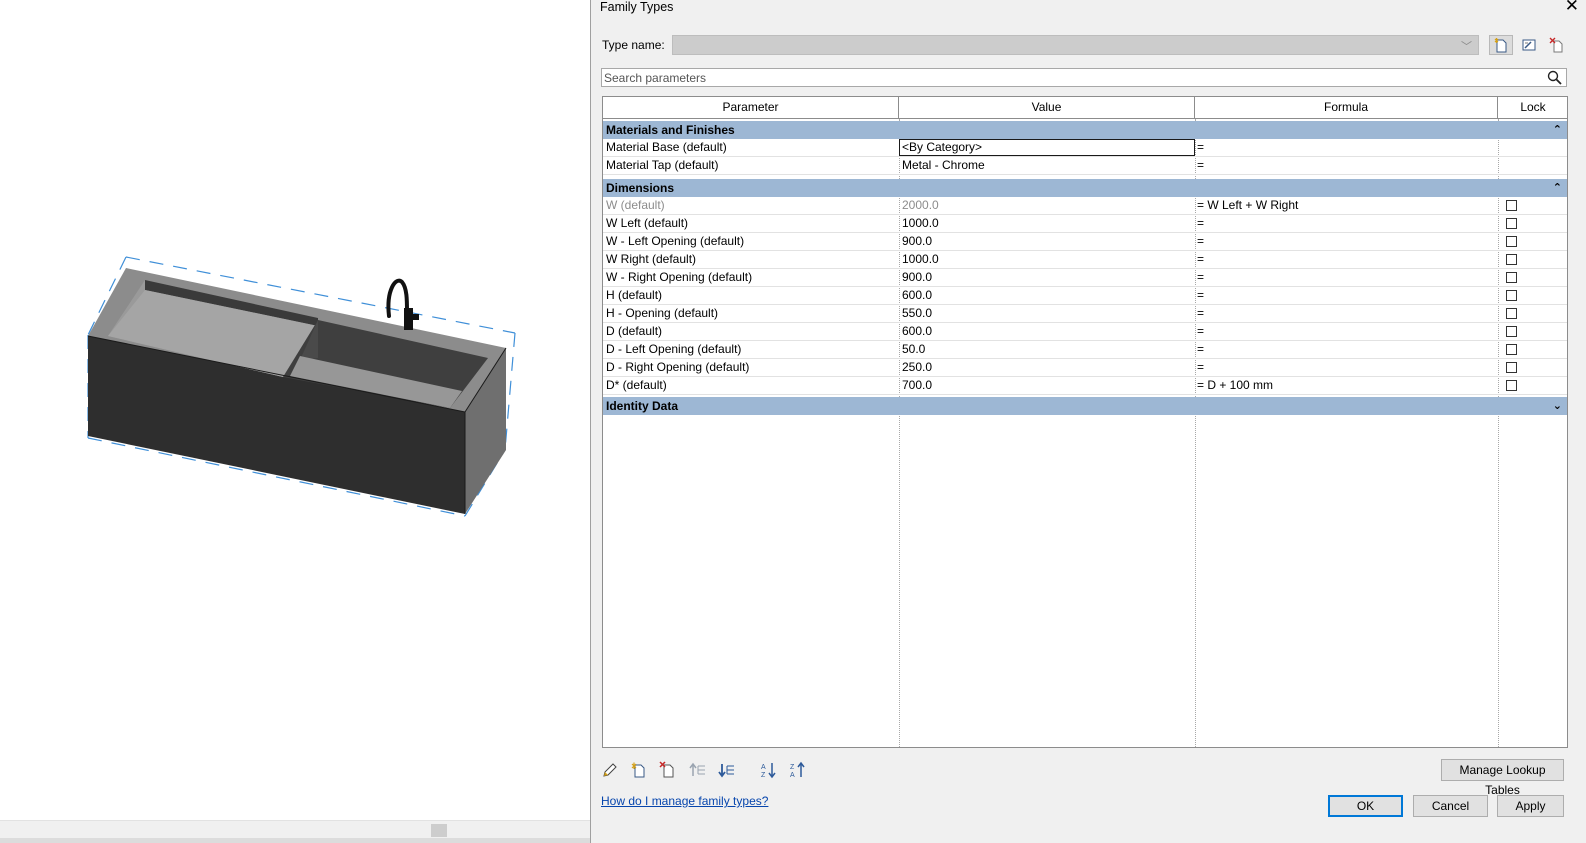 The width and height of the screenshot is (1586, 843). I want to click on parameter-name: Material Base (default), so click(666, 147).